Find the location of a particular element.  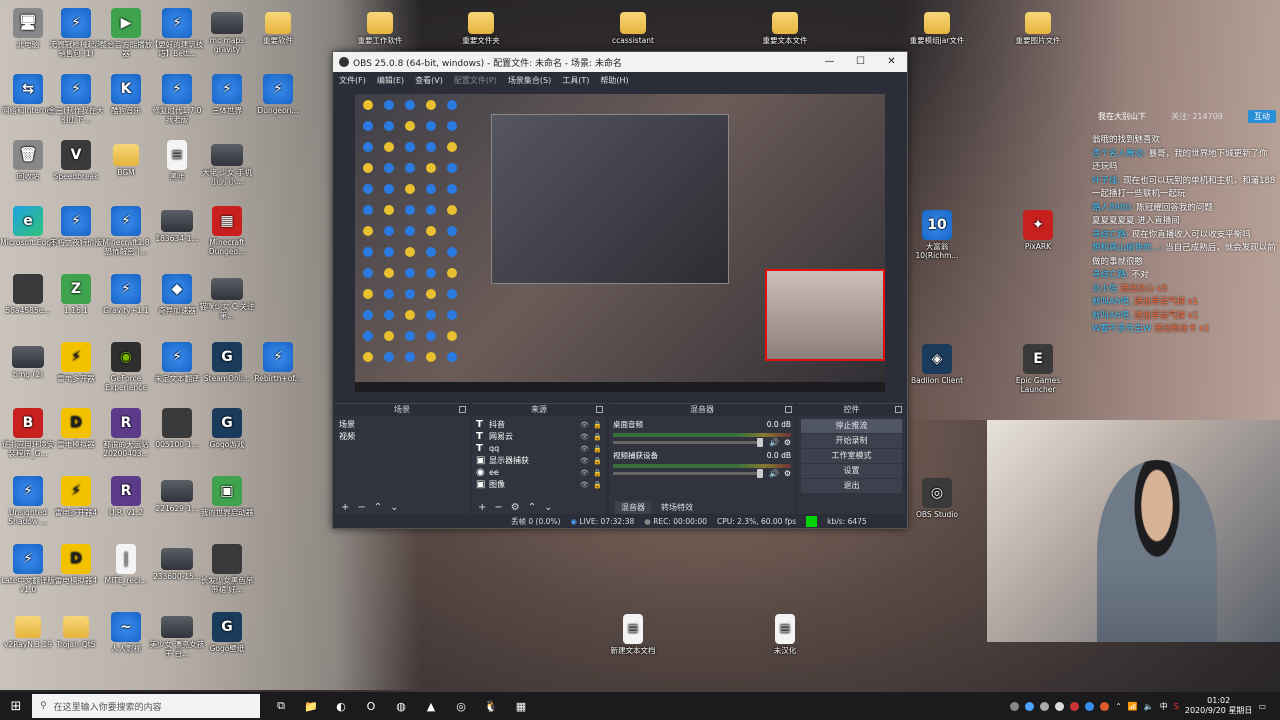

chat-username: 北小佐 is located at coordinates (1105, 289).